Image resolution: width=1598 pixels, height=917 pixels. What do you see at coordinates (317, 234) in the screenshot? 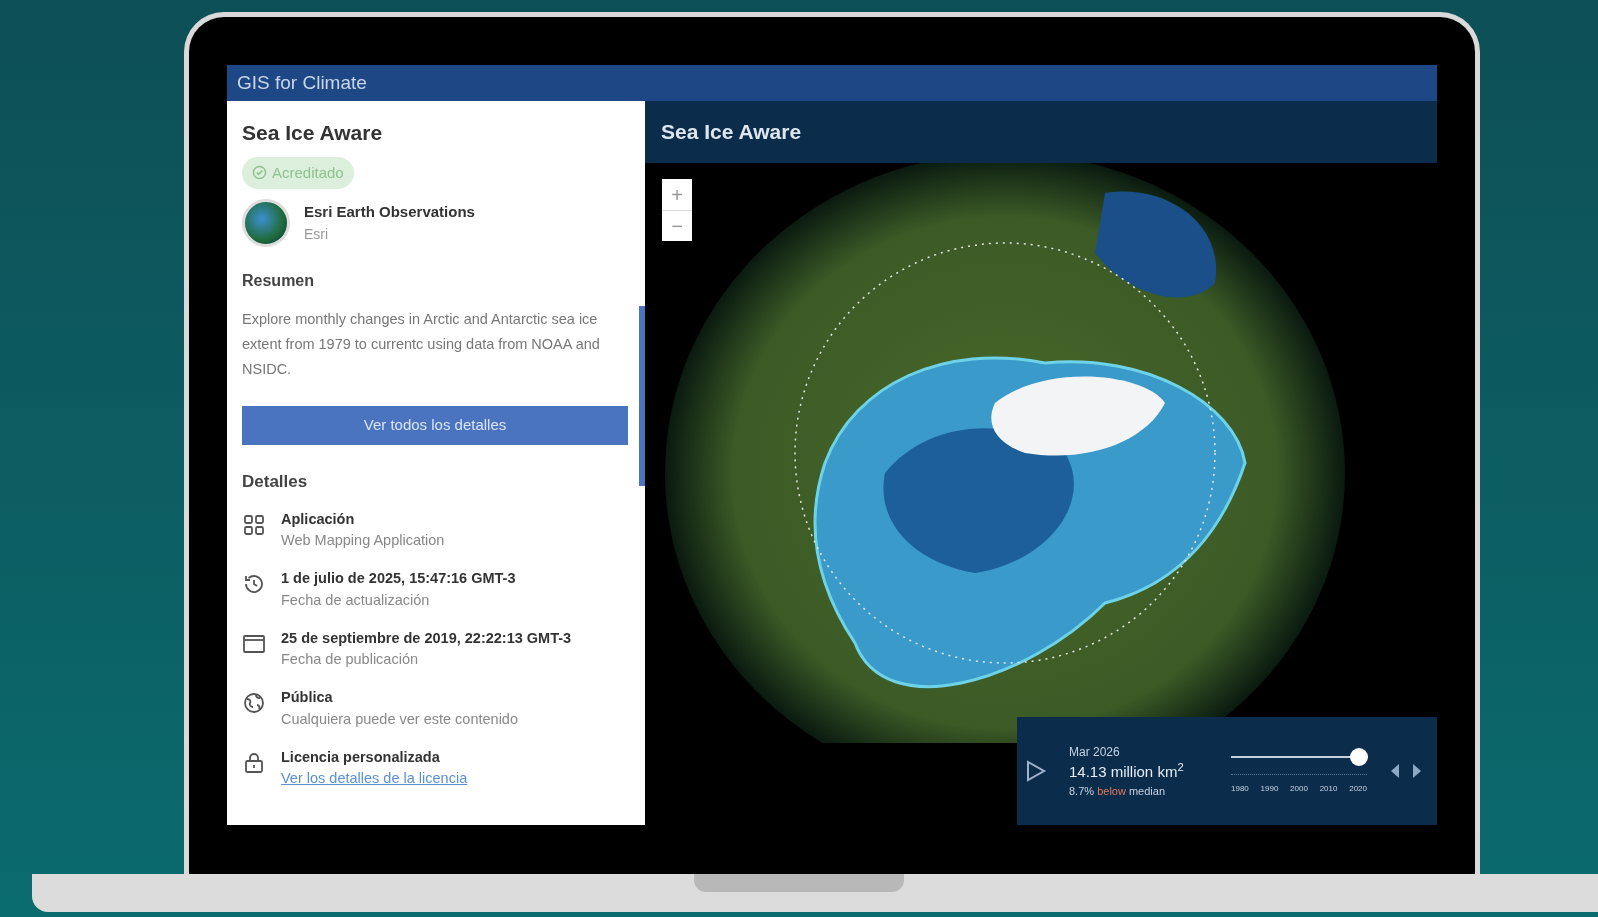
I see `owner-org: Esri` at bounding box center [317, 234].